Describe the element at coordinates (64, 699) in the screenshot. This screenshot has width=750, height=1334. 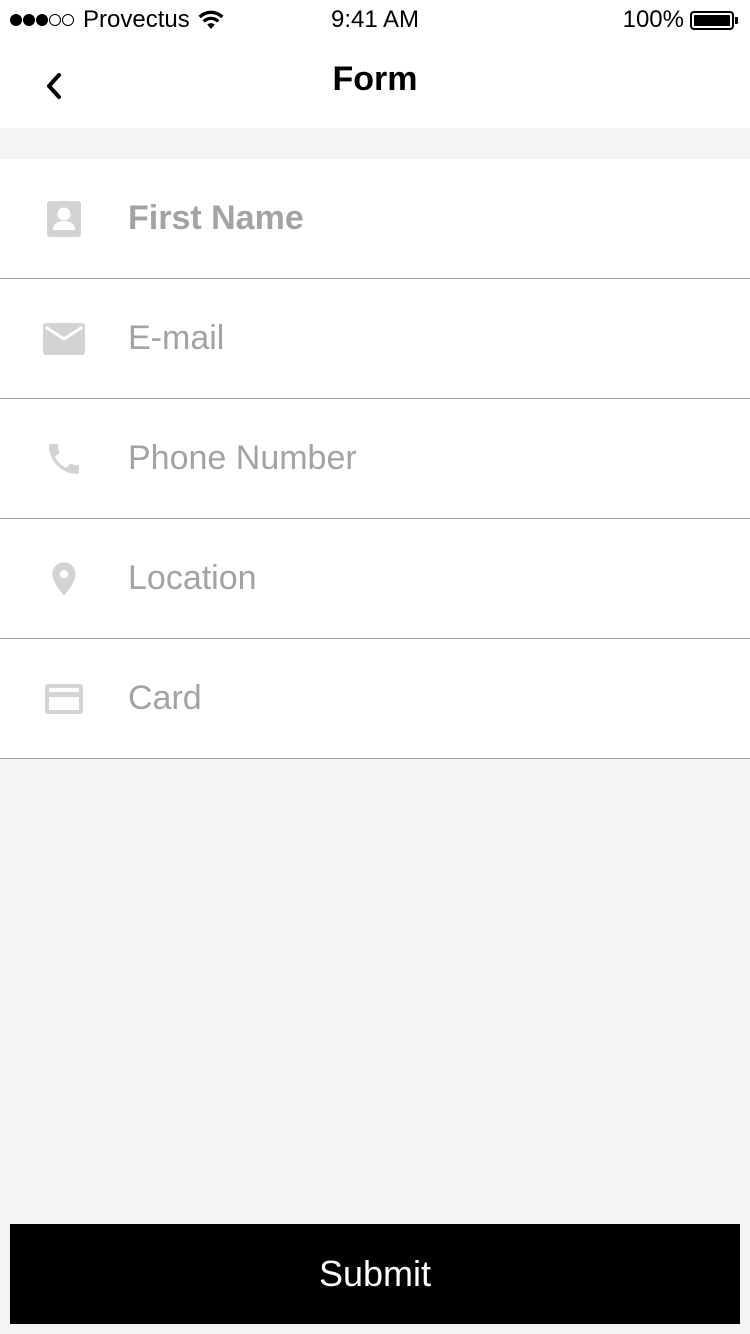
I see `credit-card-icon` at that location.